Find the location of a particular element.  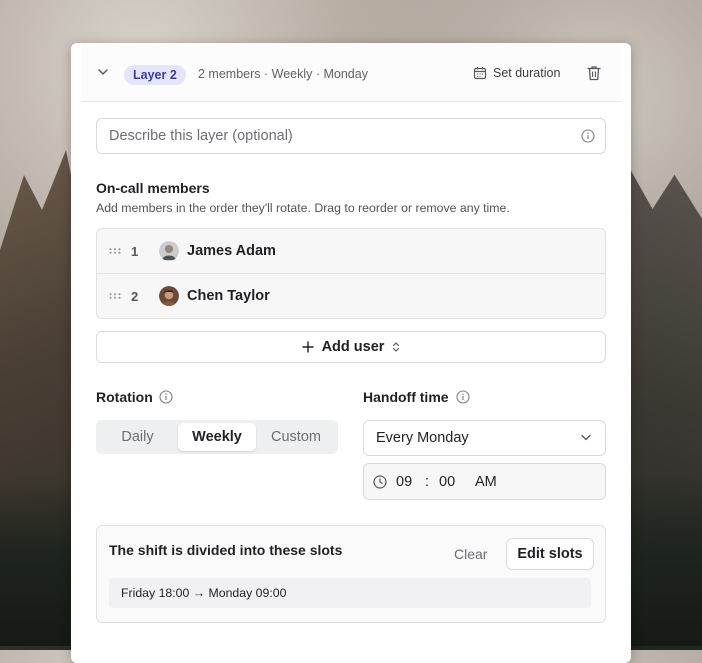

members-list: 1 James Adam 2 Chen Taylor is located at coordinates (351, 273).